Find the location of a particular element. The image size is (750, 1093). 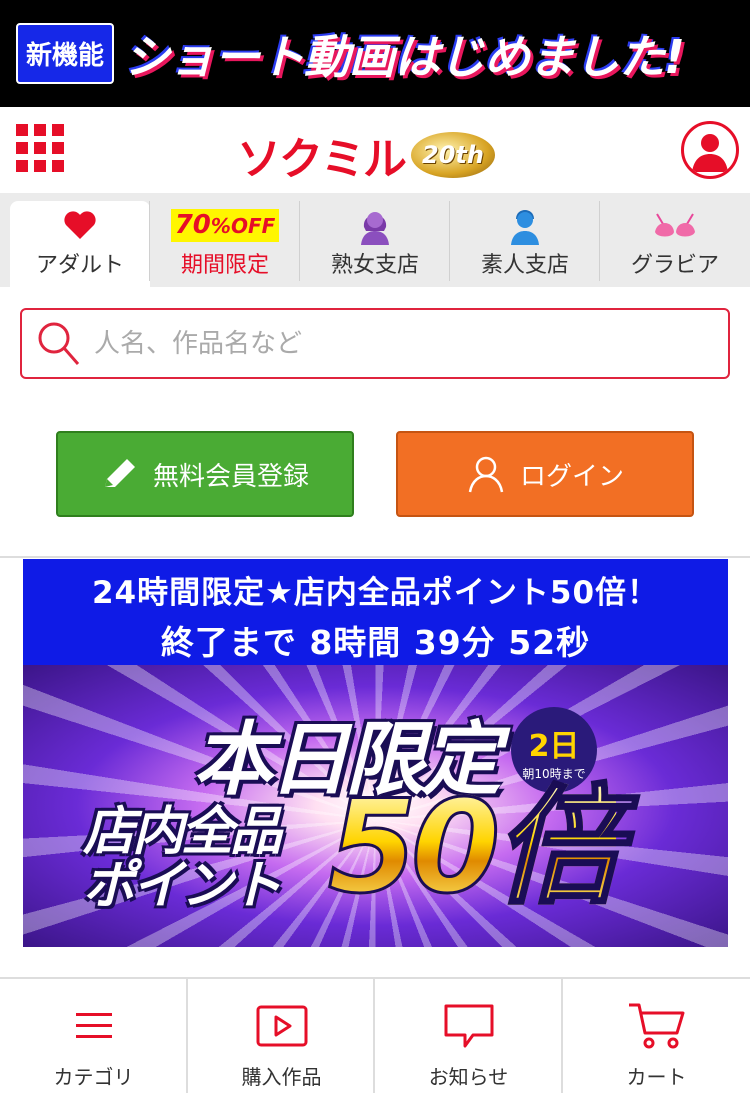

logo-text: ソクミル is located at coordinates (322, 159).